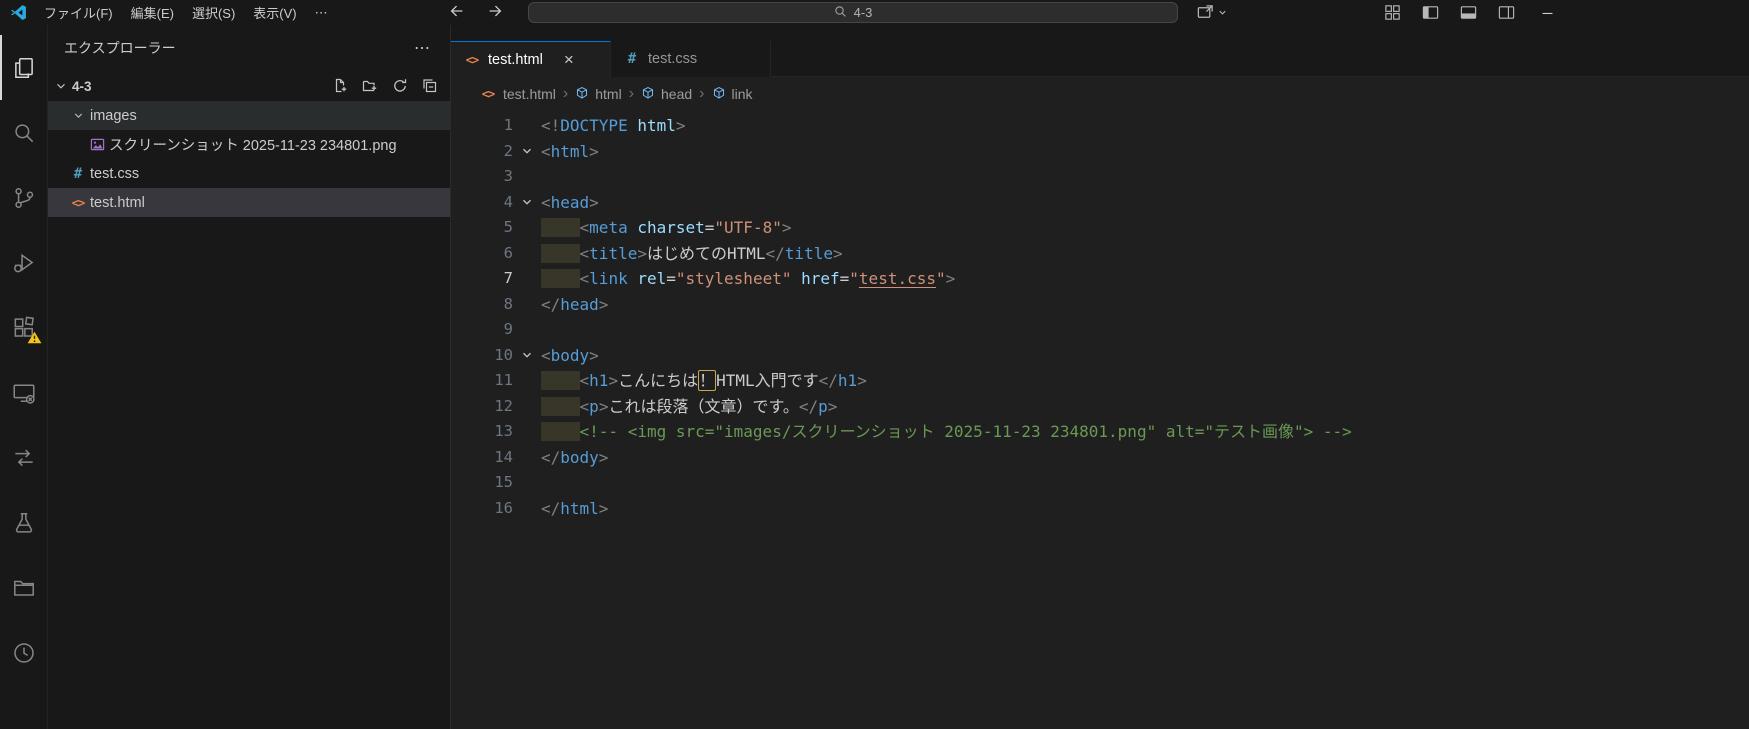 The height and width of the screenshot is (729, 1749). Describe the element at coordinates (677, 94) in the screenshot. I see `breadcrumb-label: head` at that location.